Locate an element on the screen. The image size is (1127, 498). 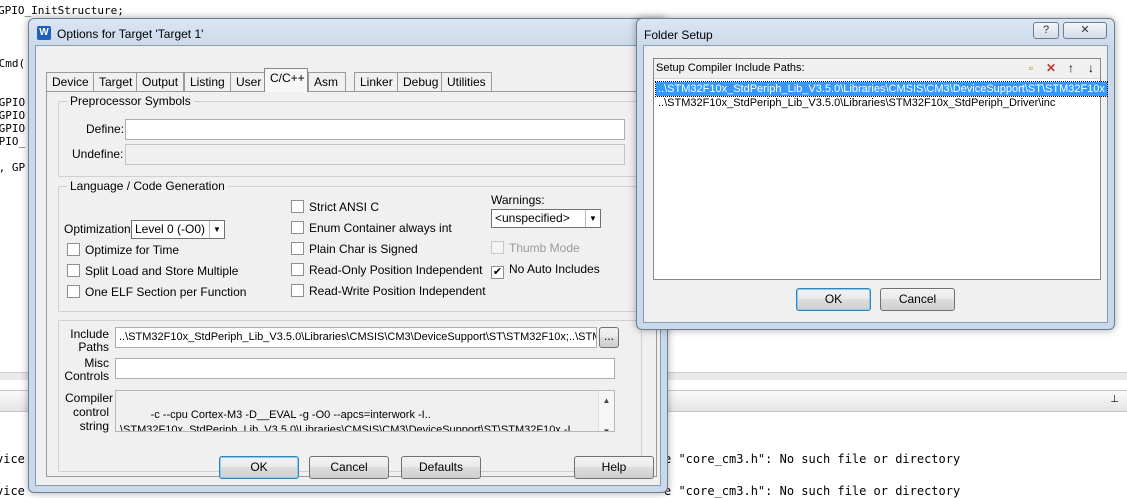
misc-label-line2: Controls is located at coordinates (86, 376).